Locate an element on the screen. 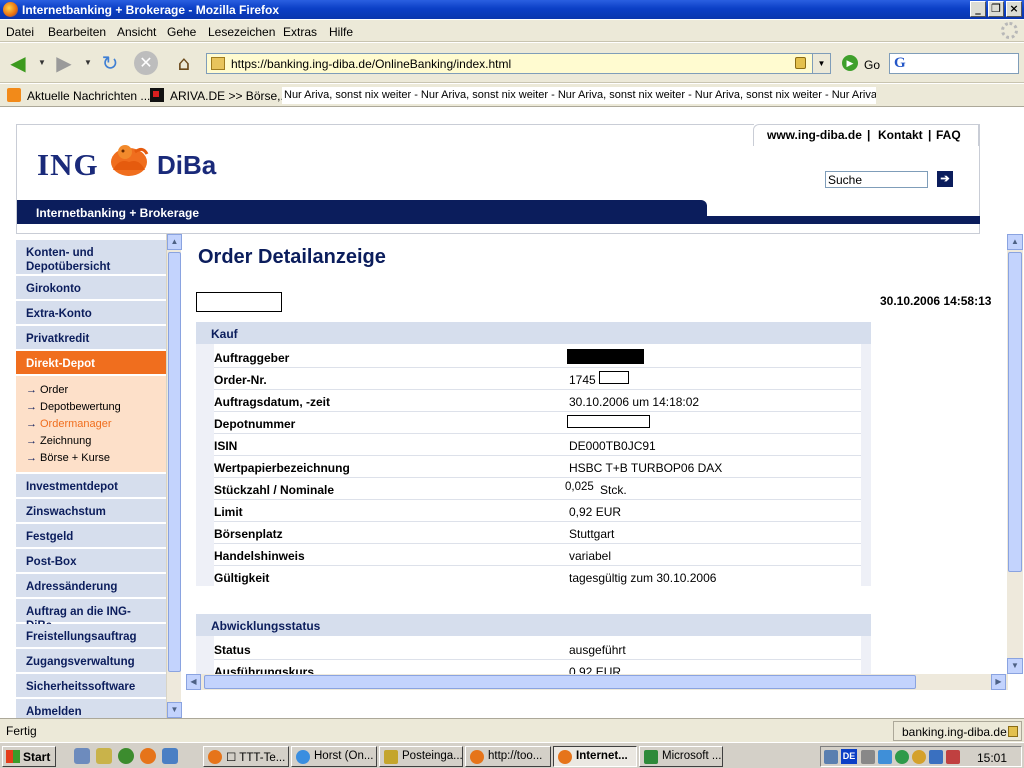 This screenshot has height=768, width=1024. main-vertical-scrollbar: ▲ ▼ is located at coordinates (1015, 454).